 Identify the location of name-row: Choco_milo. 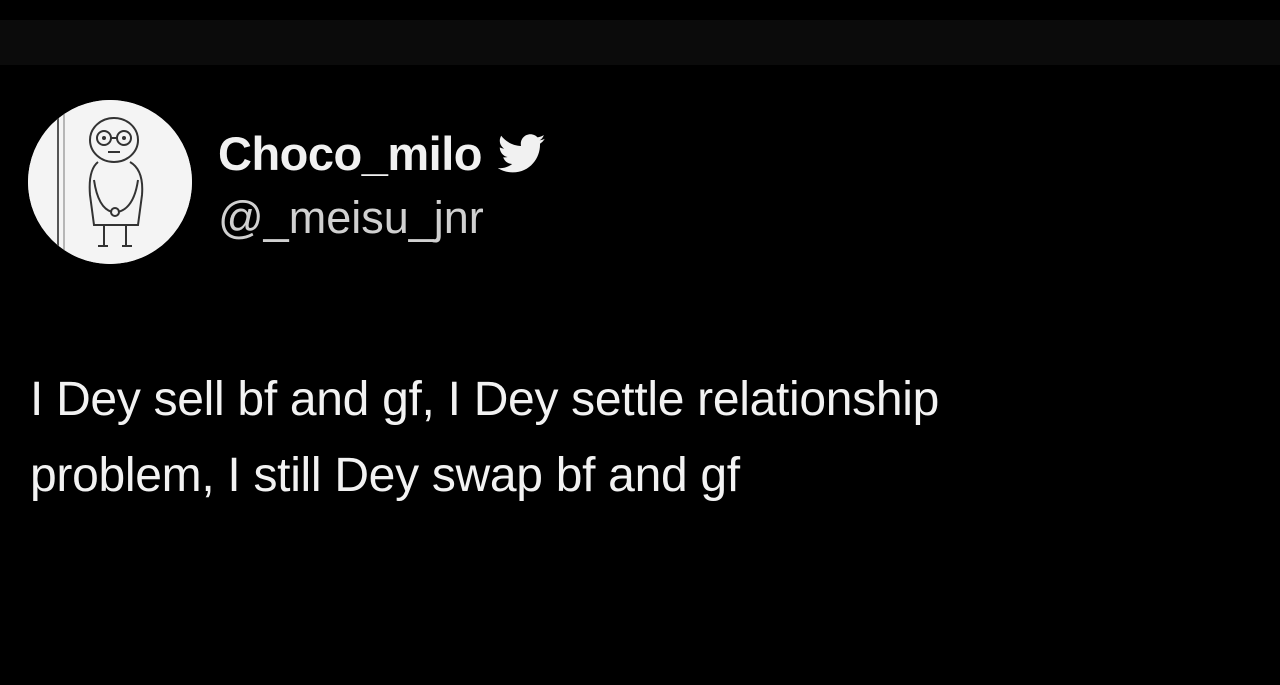
(382, 154).